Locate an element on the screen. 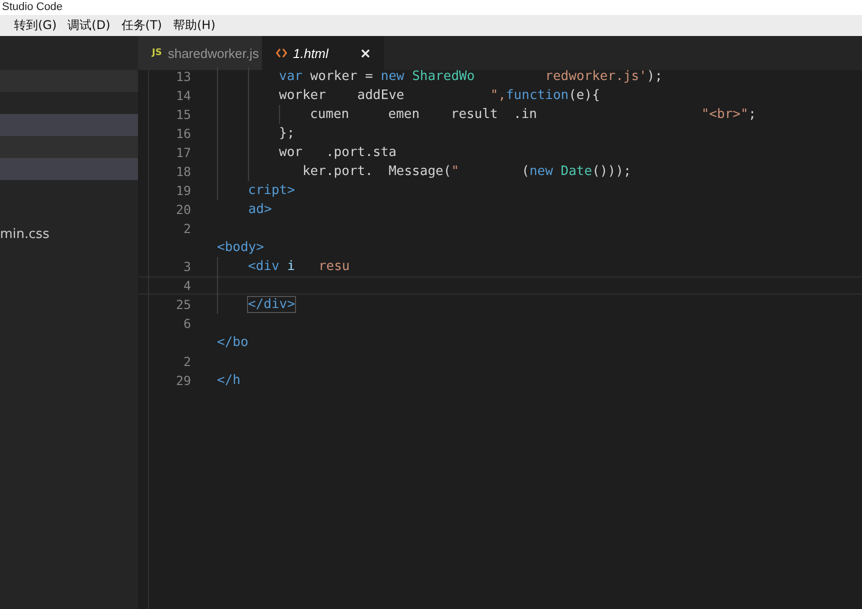 The height and width of the screenshot is (609, 862). line-number: 17 is located at coordinates (182, 152).